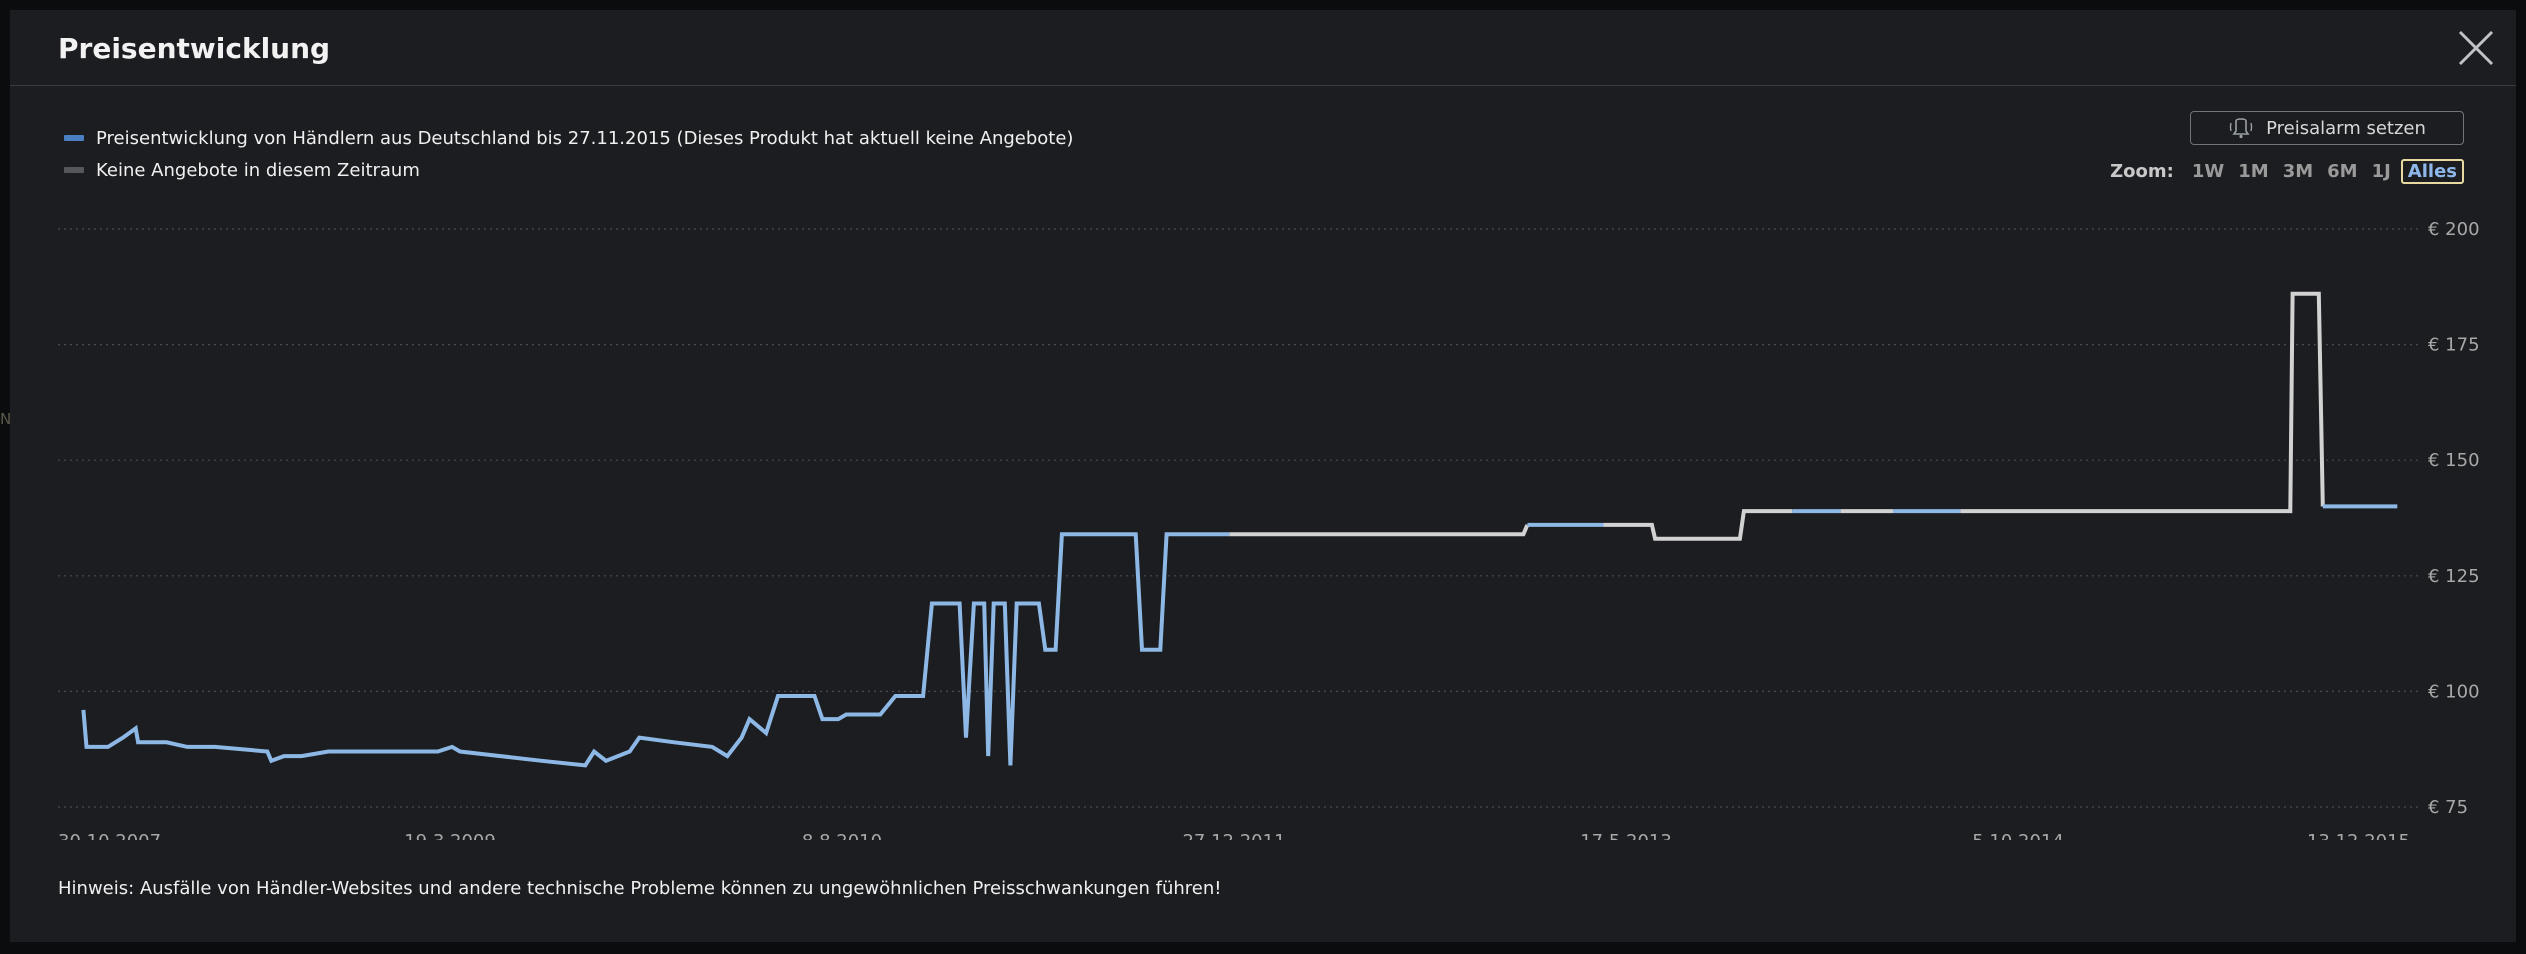 The height and width of the screenshot is (954, 2526). I want to click on price-alarm-label: Preisalarm setzen, so click(2346, 128).